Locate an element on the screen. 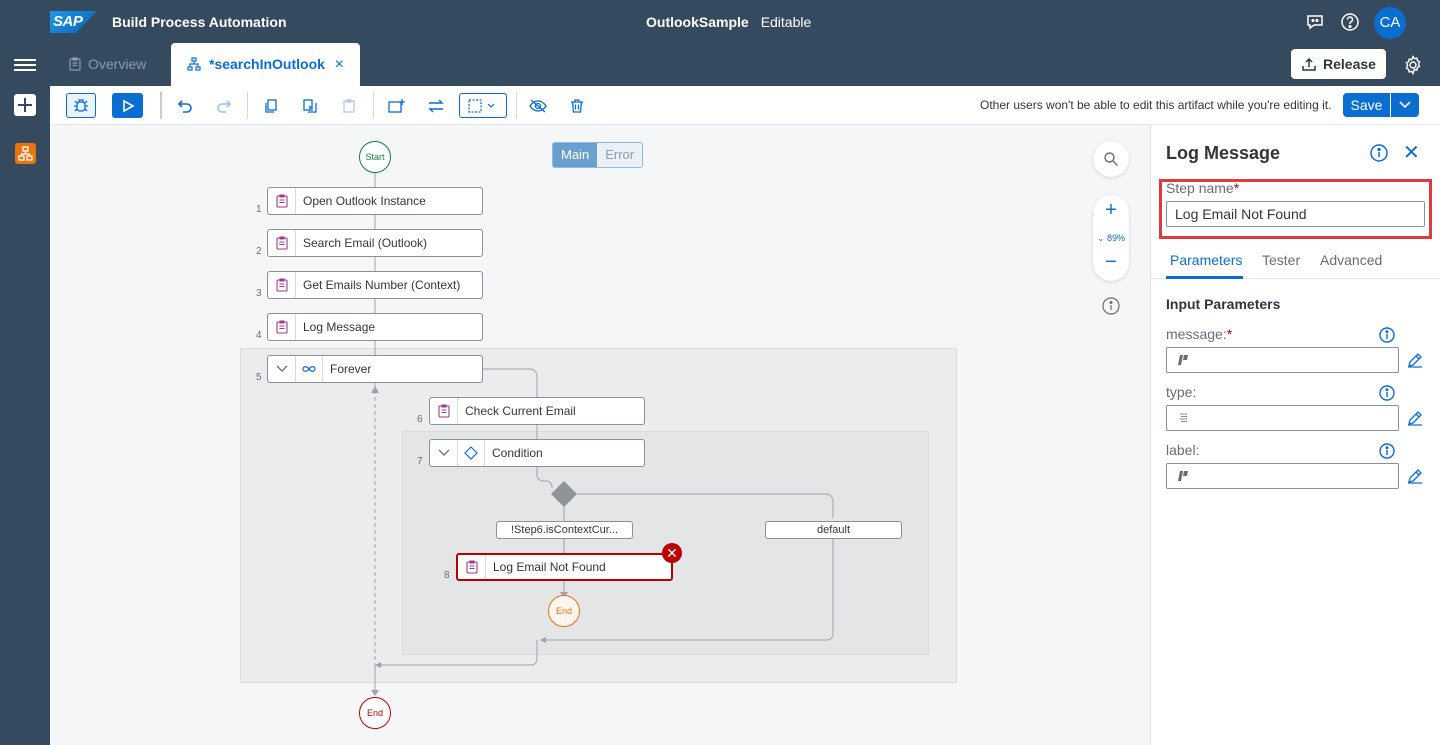 The height and width of the screenshot is (745, 1440). segment-error: Error is located at coordinates (620, 155).